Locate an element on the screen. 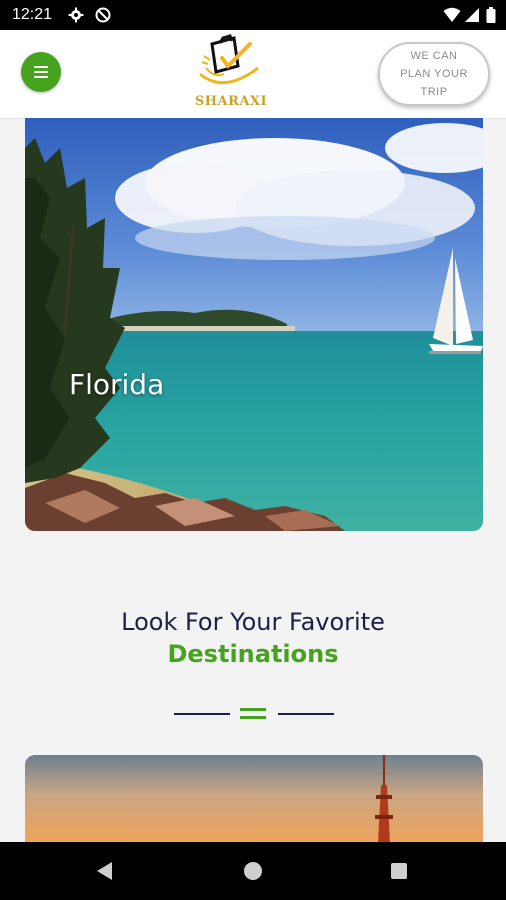 Image resolution: width=506 pixels, height=900 pixels. destination-card-next is located at coordinates (254, 799).